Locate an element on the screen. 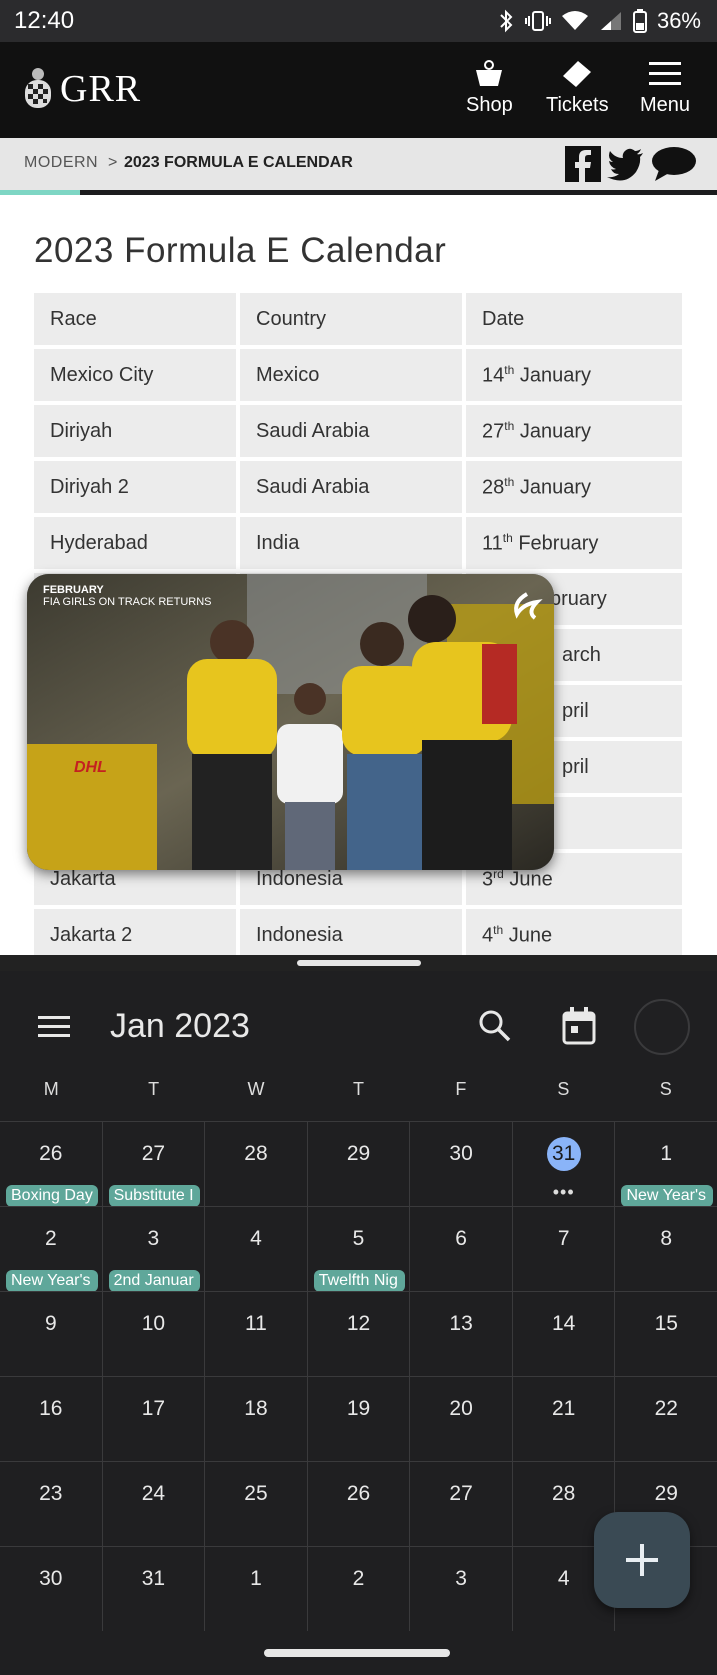 Image resolution: width=717 pixels, height=1675 pixels. day-cell: 10 is located at coordinates (153, 1334).